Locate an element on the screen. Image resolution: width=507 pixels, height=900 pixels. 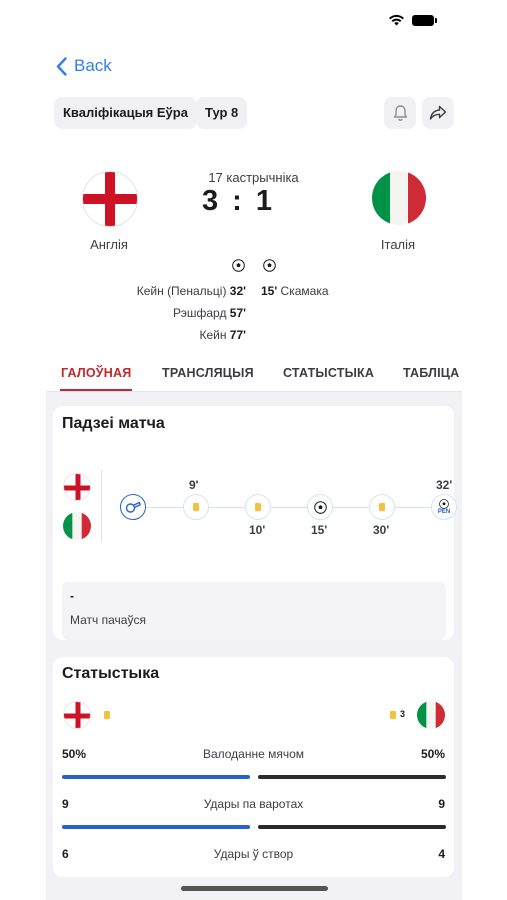
share-arrow-icon is located at coordinates (438, 112).